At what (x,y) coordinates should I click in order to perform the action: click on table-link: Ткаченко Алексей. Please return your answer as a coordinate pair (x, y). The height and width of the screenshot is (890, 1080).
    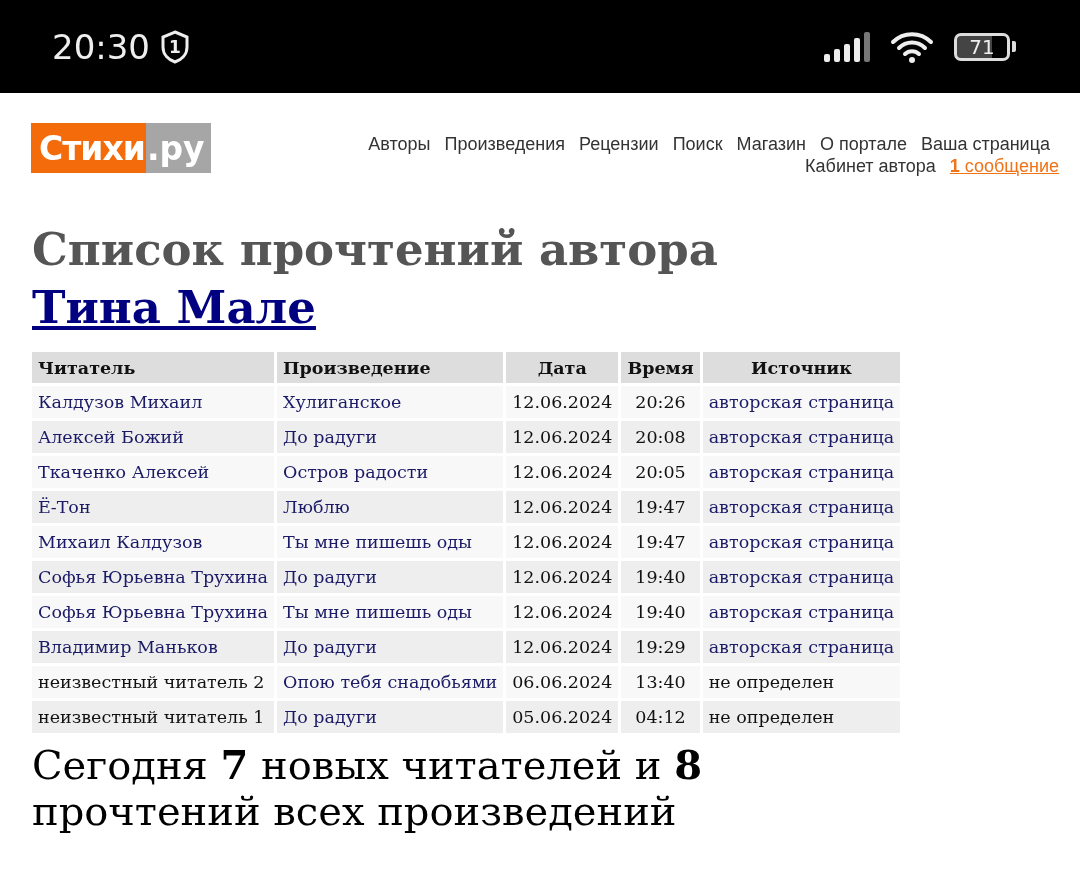
    Looking at the image, I should click on (153, 472).